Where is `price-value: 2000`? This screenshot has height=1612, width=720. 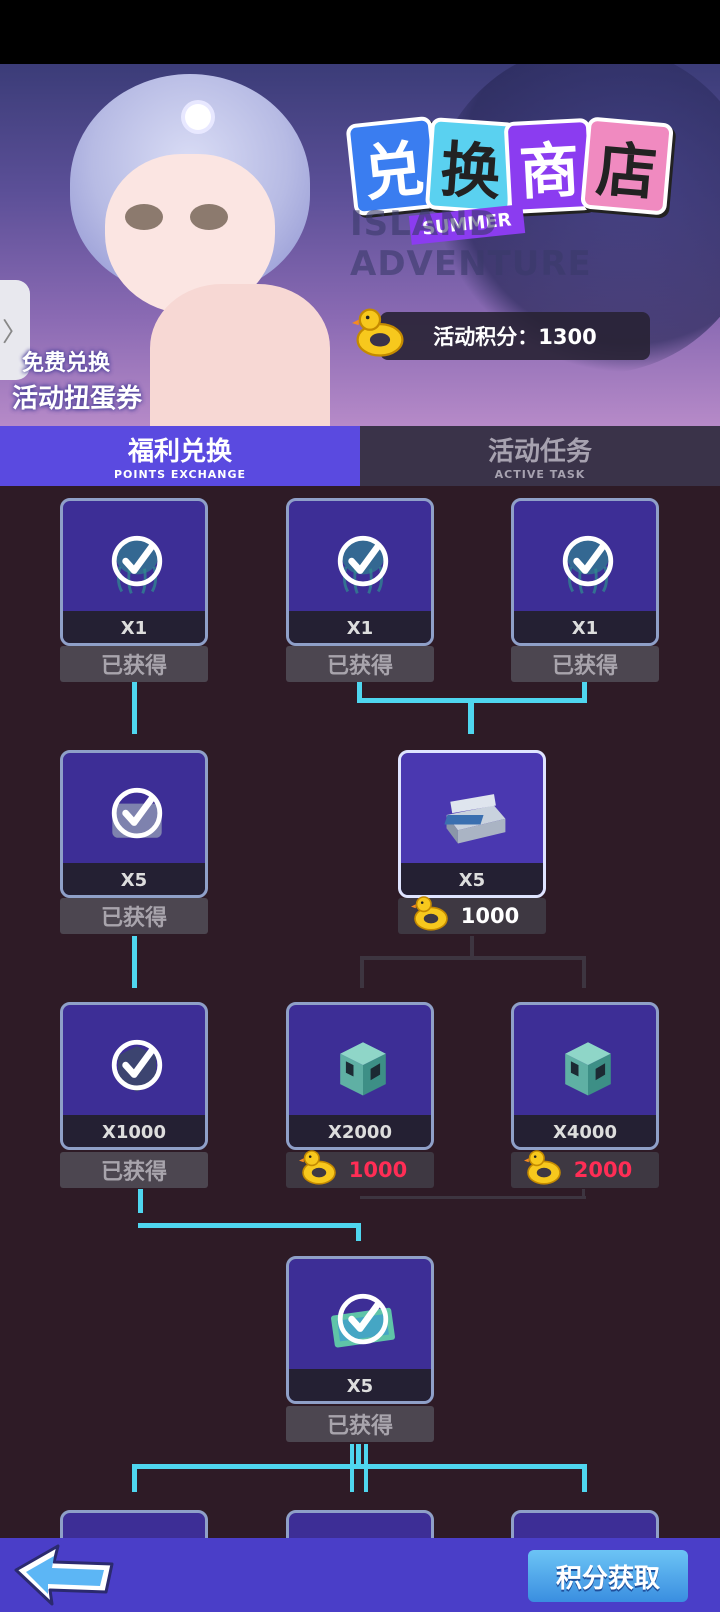 price-value: 2000 is located at coordinates (603, 1170).